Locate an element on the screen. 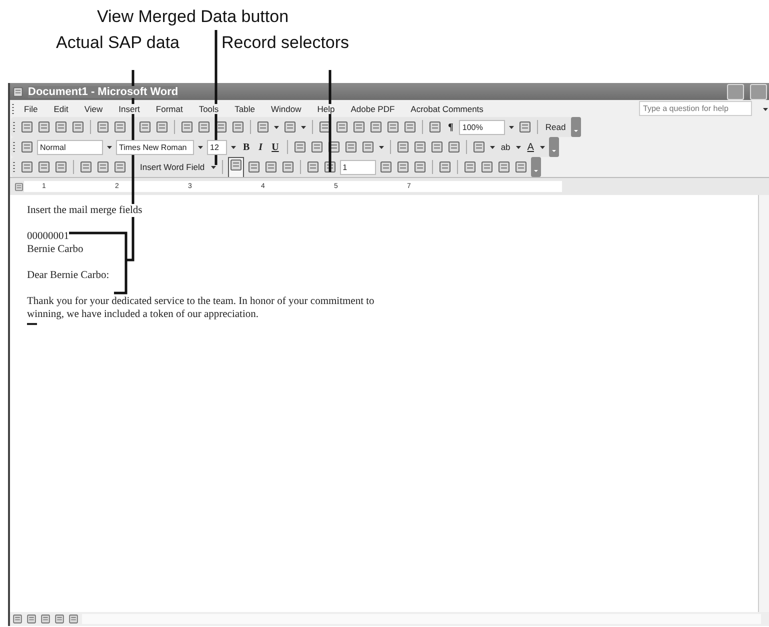 This screenshot has width=769, height=627. document-text: Thank you for your dedicated service to the team. In honor of your commitment to is located at coordinates (200, 301).